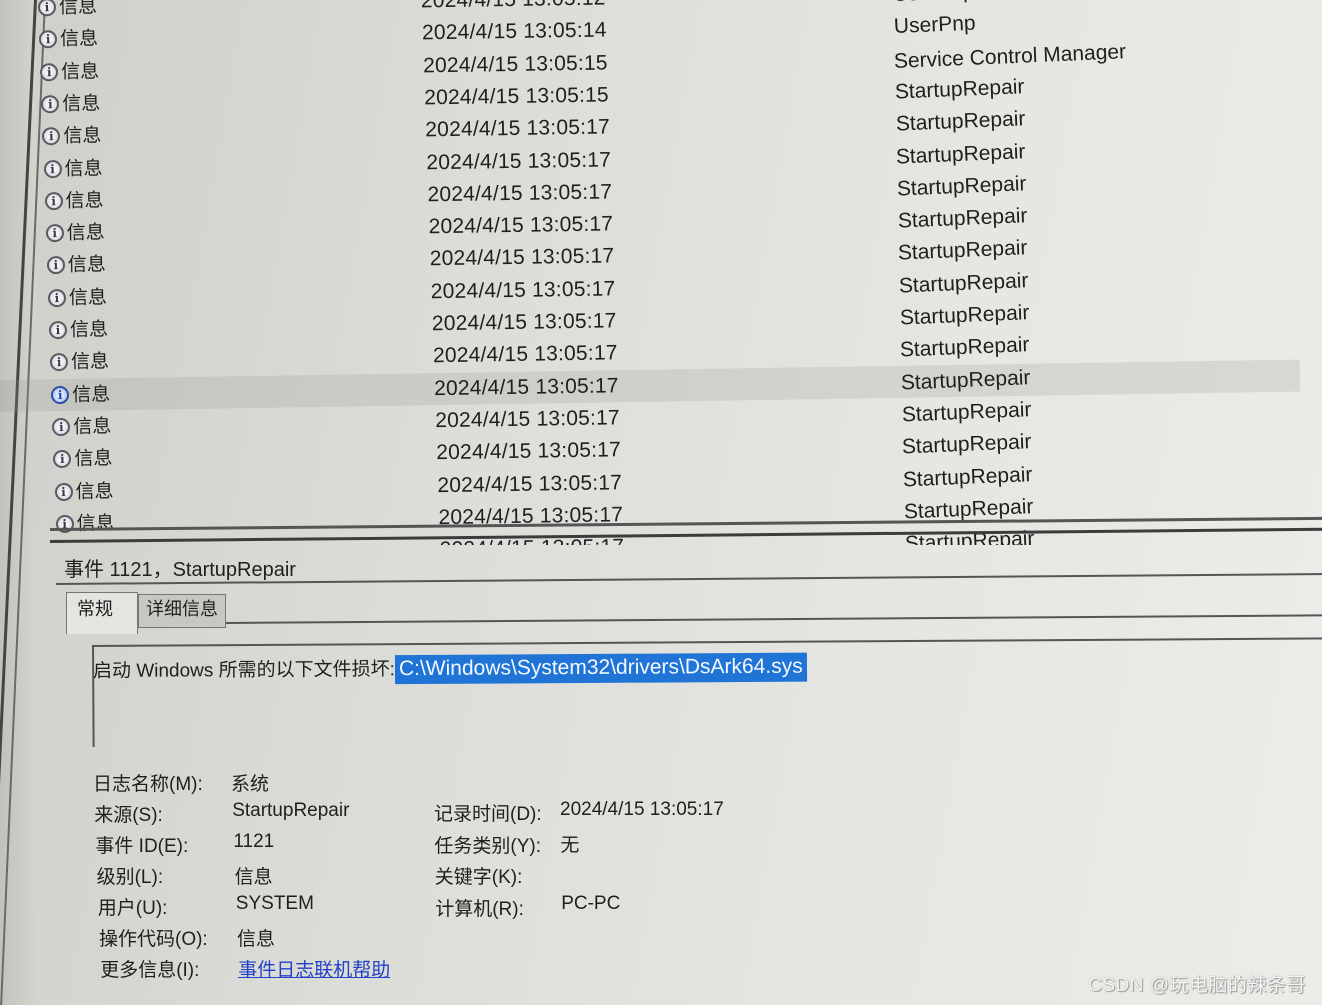 The image size is (1322, 1005). What do you see at coordinates (250, 784) in the screenshot?
I see `property-value: 系统` at bounding box center [250, 784].